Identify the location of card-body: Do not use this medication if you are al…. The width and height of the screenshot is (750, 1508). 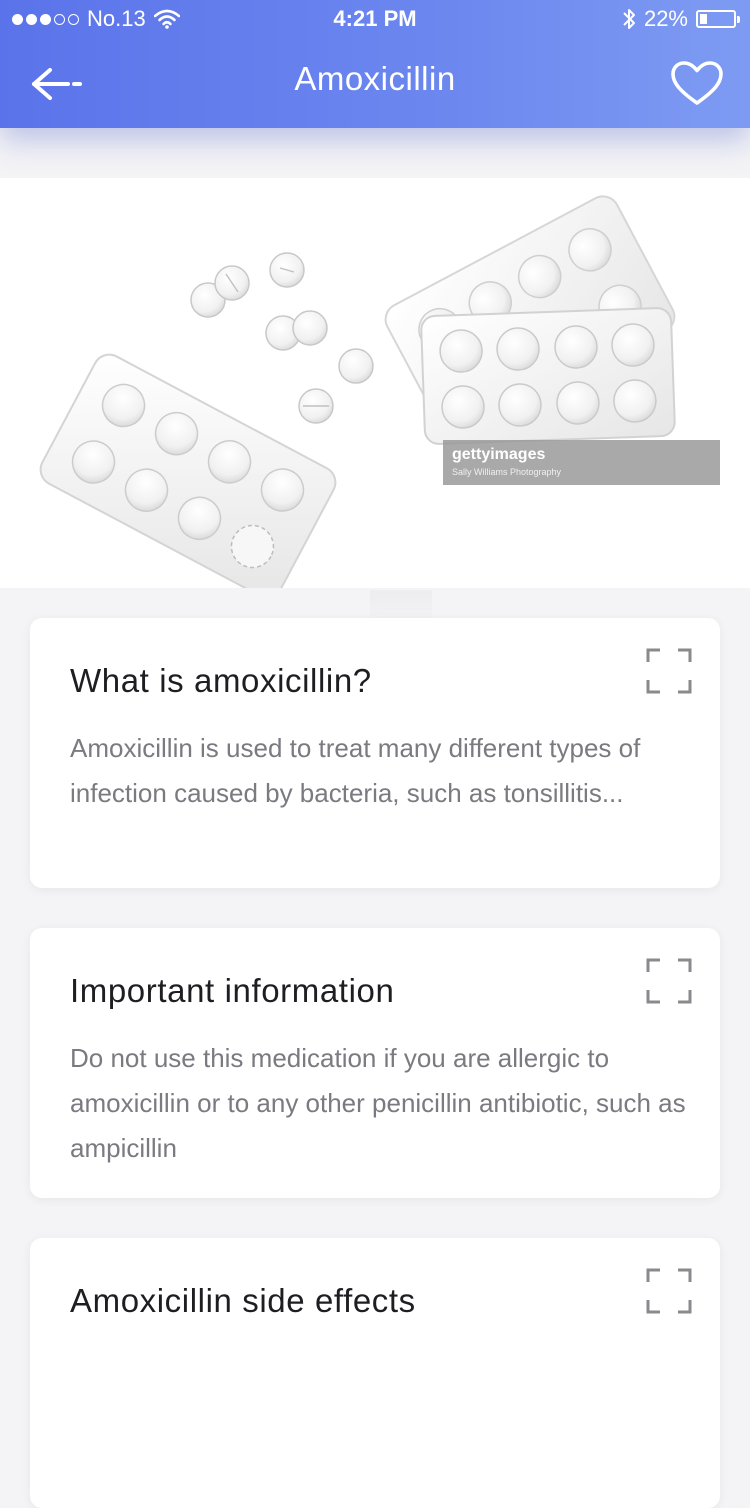
(378, 1103).